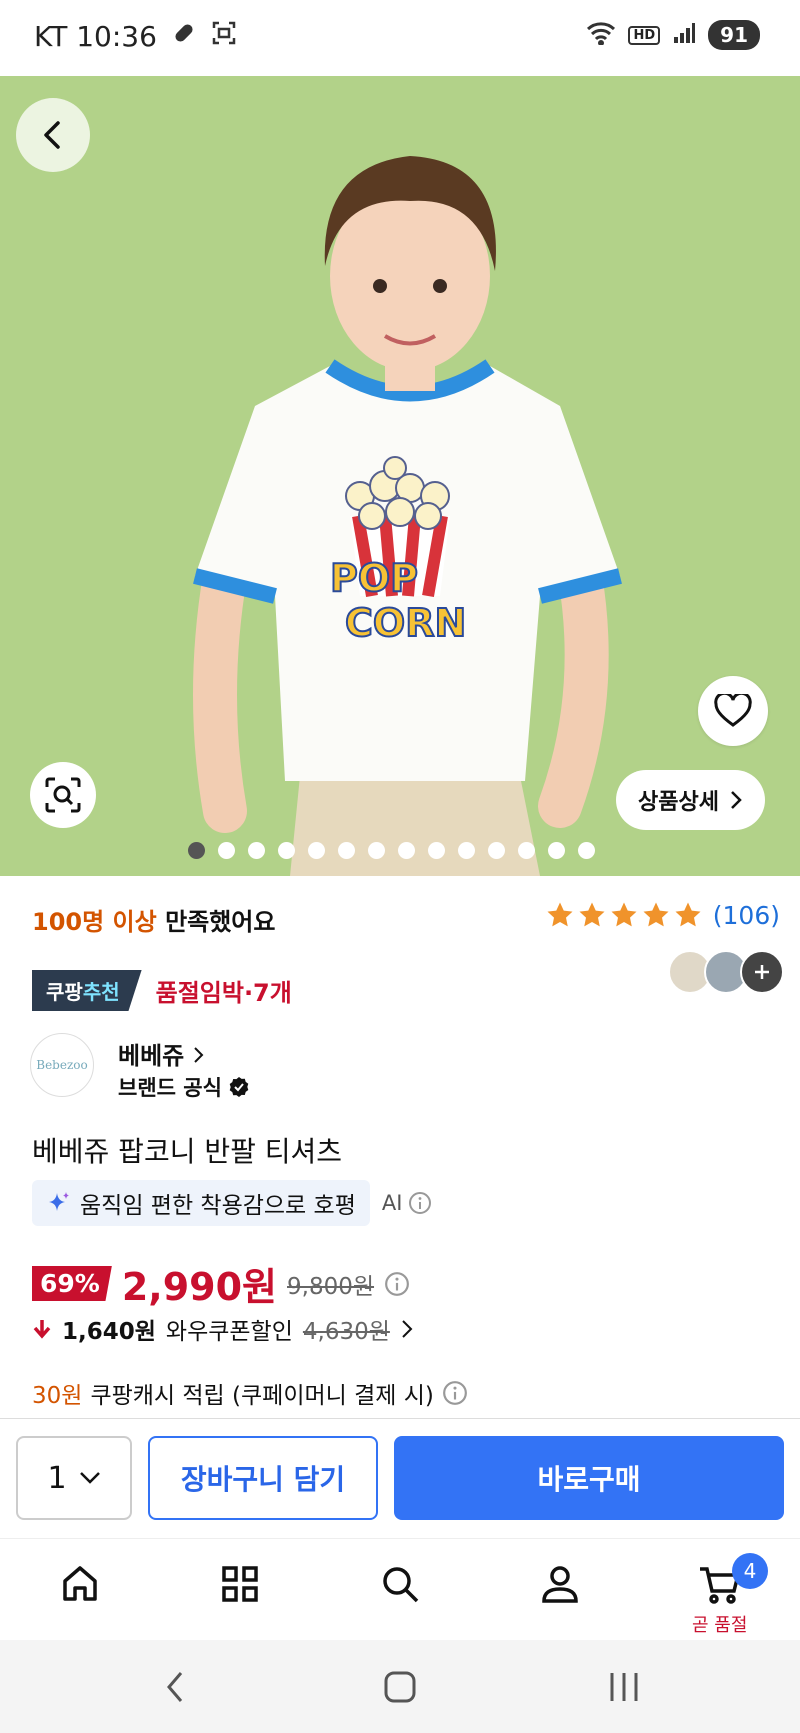 The height and width of the screenshot is (1733, 800). What do you see at coordinates (72, 1283) in the screenshot?
I see `discount-badge: 69%` at bounding box center [72, 1283].